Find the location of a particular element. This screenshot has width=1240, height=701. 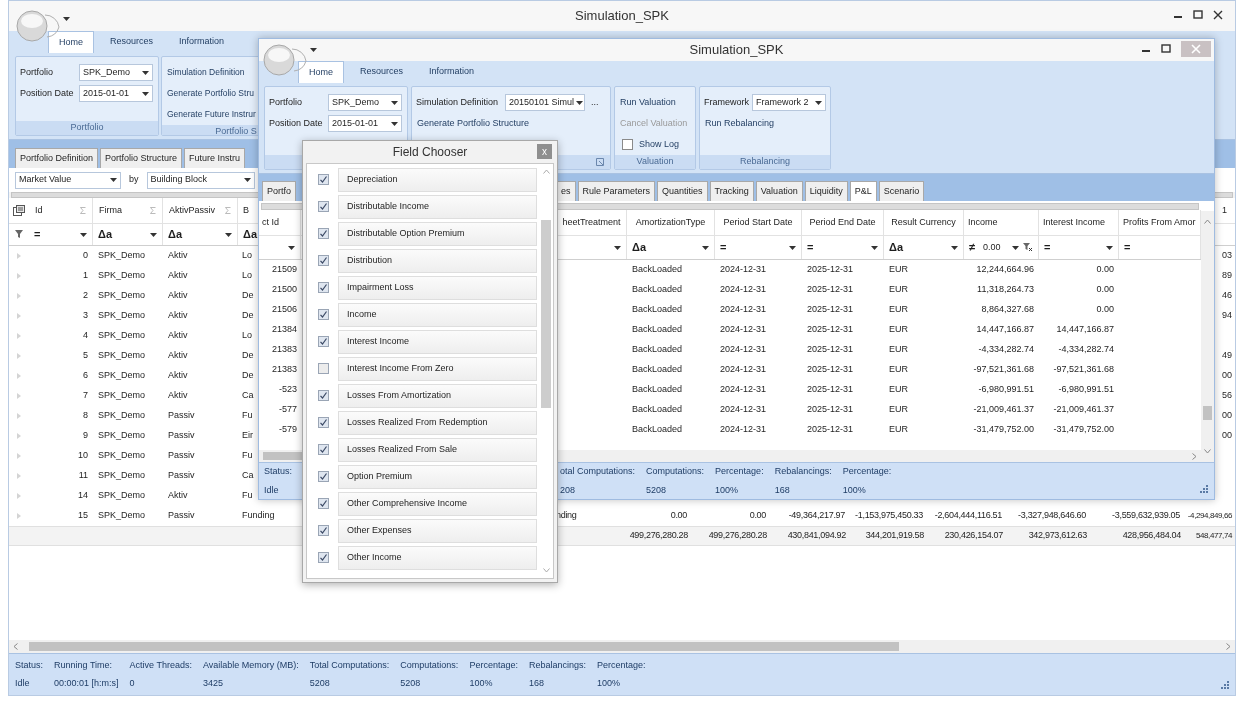

field-item: Distributable Income is located at coordinates (437, 206).